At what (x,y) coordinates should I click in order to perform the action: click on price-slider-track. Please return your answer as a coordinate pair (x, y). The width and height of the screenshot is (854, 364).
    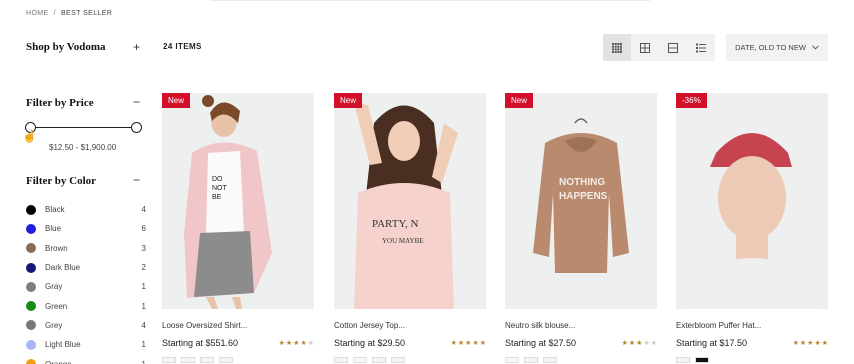
    Looking at the image, I should click on (84, 127).